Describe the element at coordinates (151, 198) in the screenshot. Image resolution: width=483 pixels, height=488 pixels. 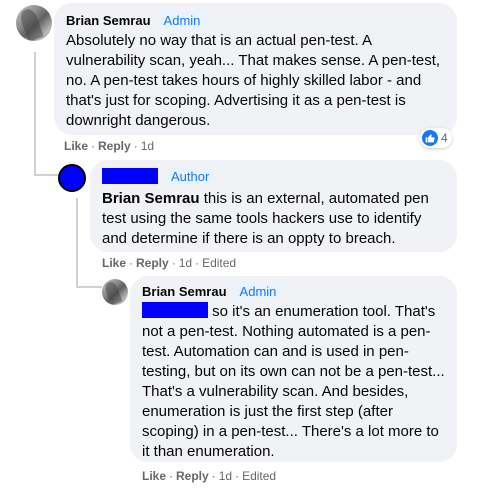
I see `mention-link: Brian Semrau` at that location.